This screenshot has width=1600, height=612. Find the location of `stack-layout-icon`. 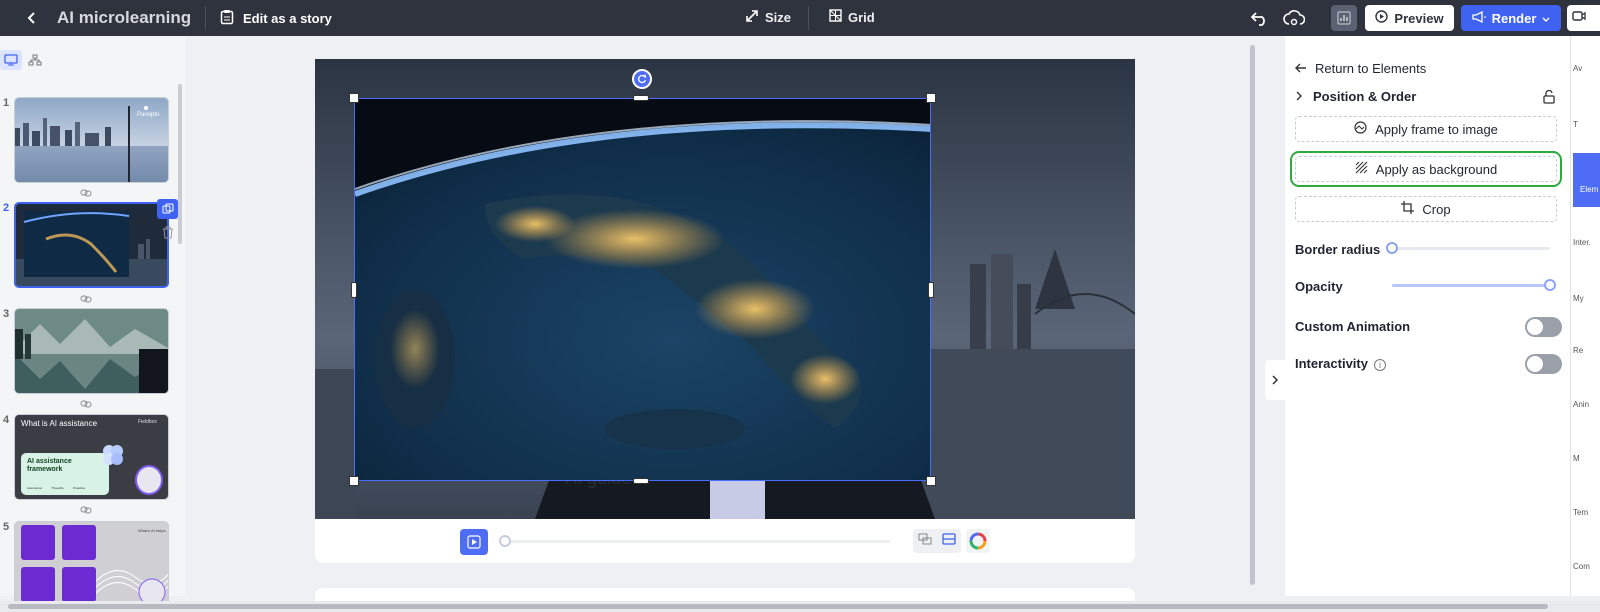

stack-layout-icon is located at coordinates (949, 541).